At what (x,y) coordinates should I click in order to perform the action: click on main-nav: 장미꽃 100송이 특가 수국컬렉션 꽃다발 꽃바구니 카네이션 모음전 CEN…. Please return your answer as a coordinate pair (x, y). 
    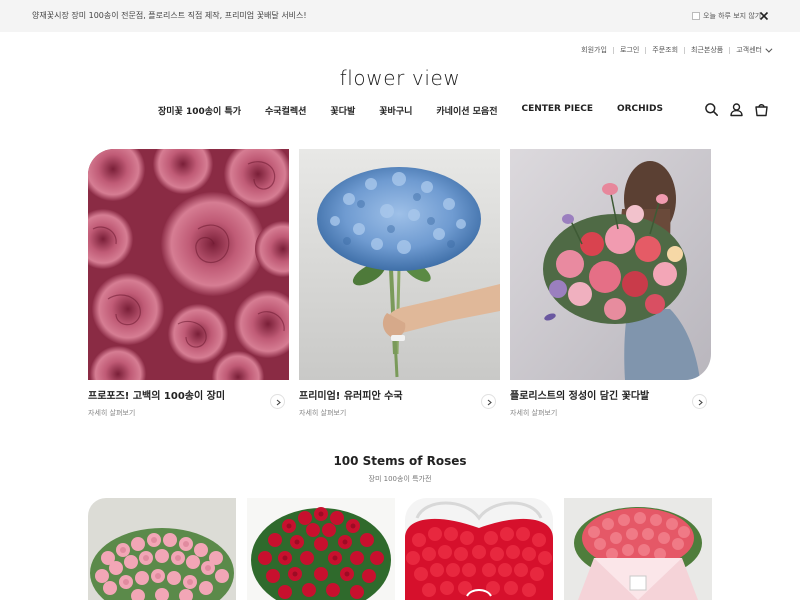
    Looking at the image, I should click on (410, 110).